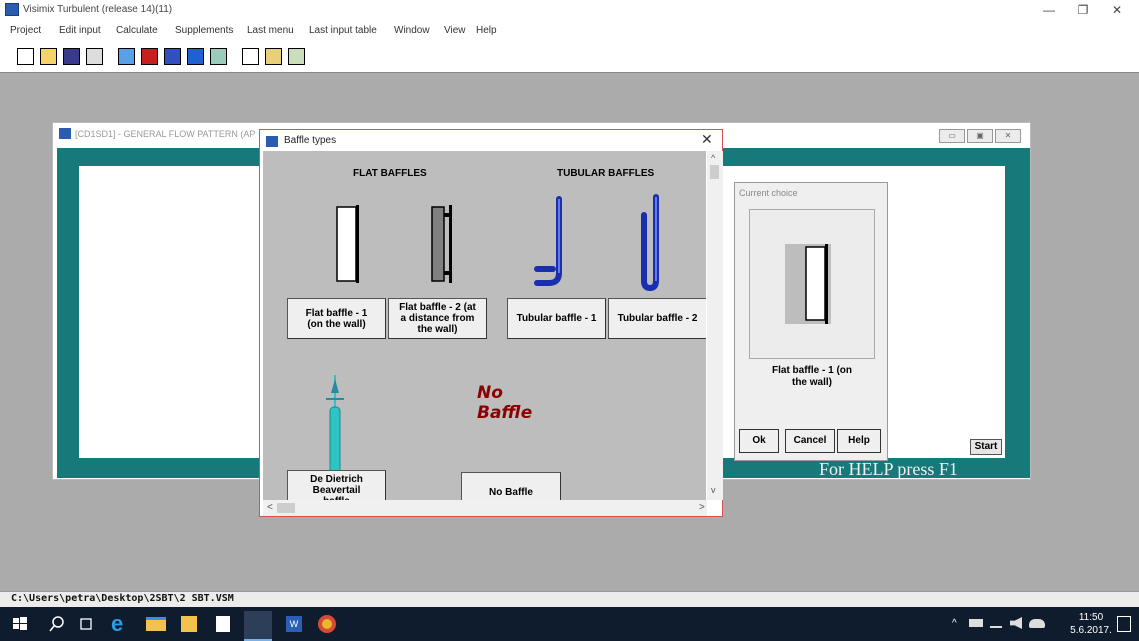 The image size is (1139, 641). I want to click on restore-button: ❐, so click(1083, 11).